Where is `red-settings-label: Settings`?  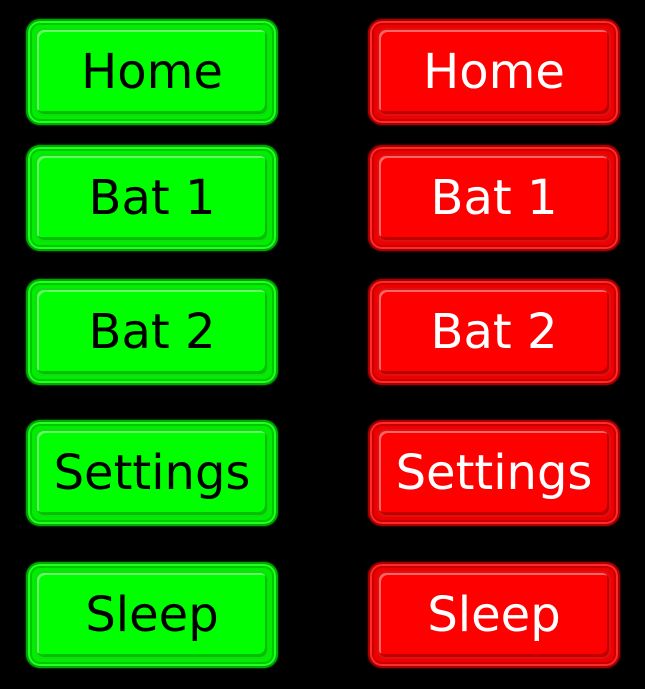
red-settings-label: Settings is located at coordinates (494, 473).